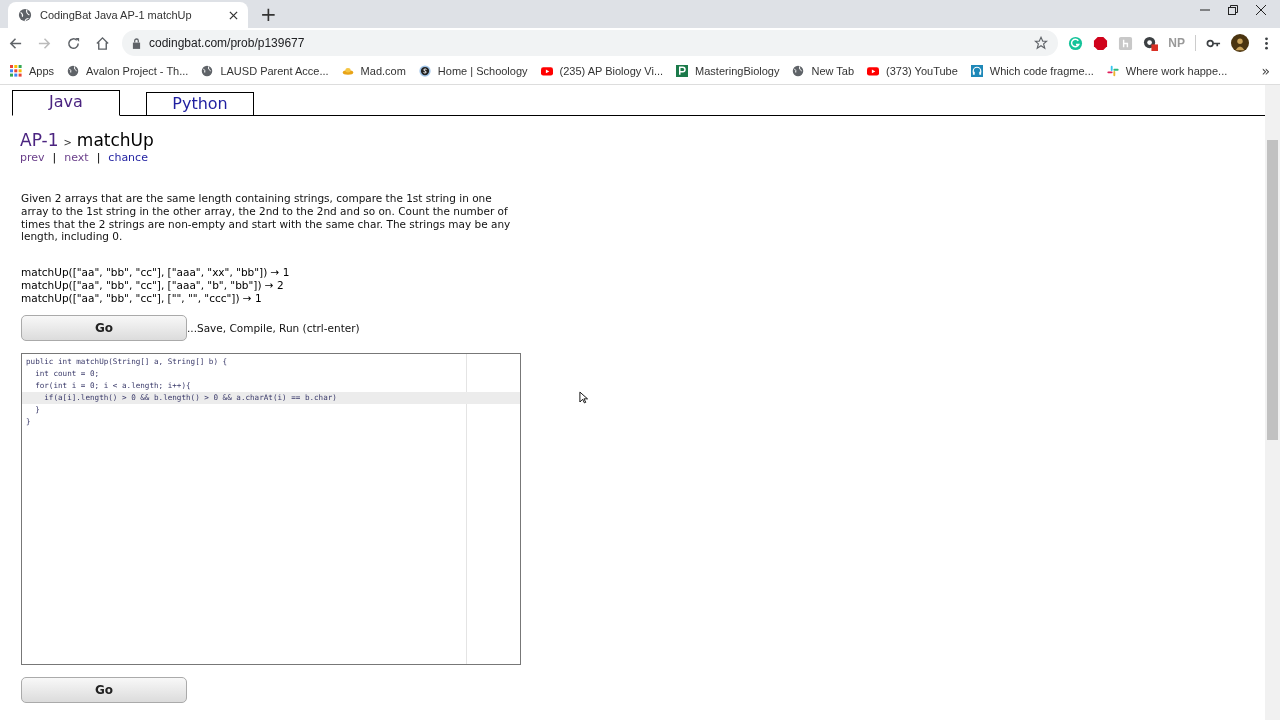  I want to click on bookmarks-overflow: », so click(1265, 71).